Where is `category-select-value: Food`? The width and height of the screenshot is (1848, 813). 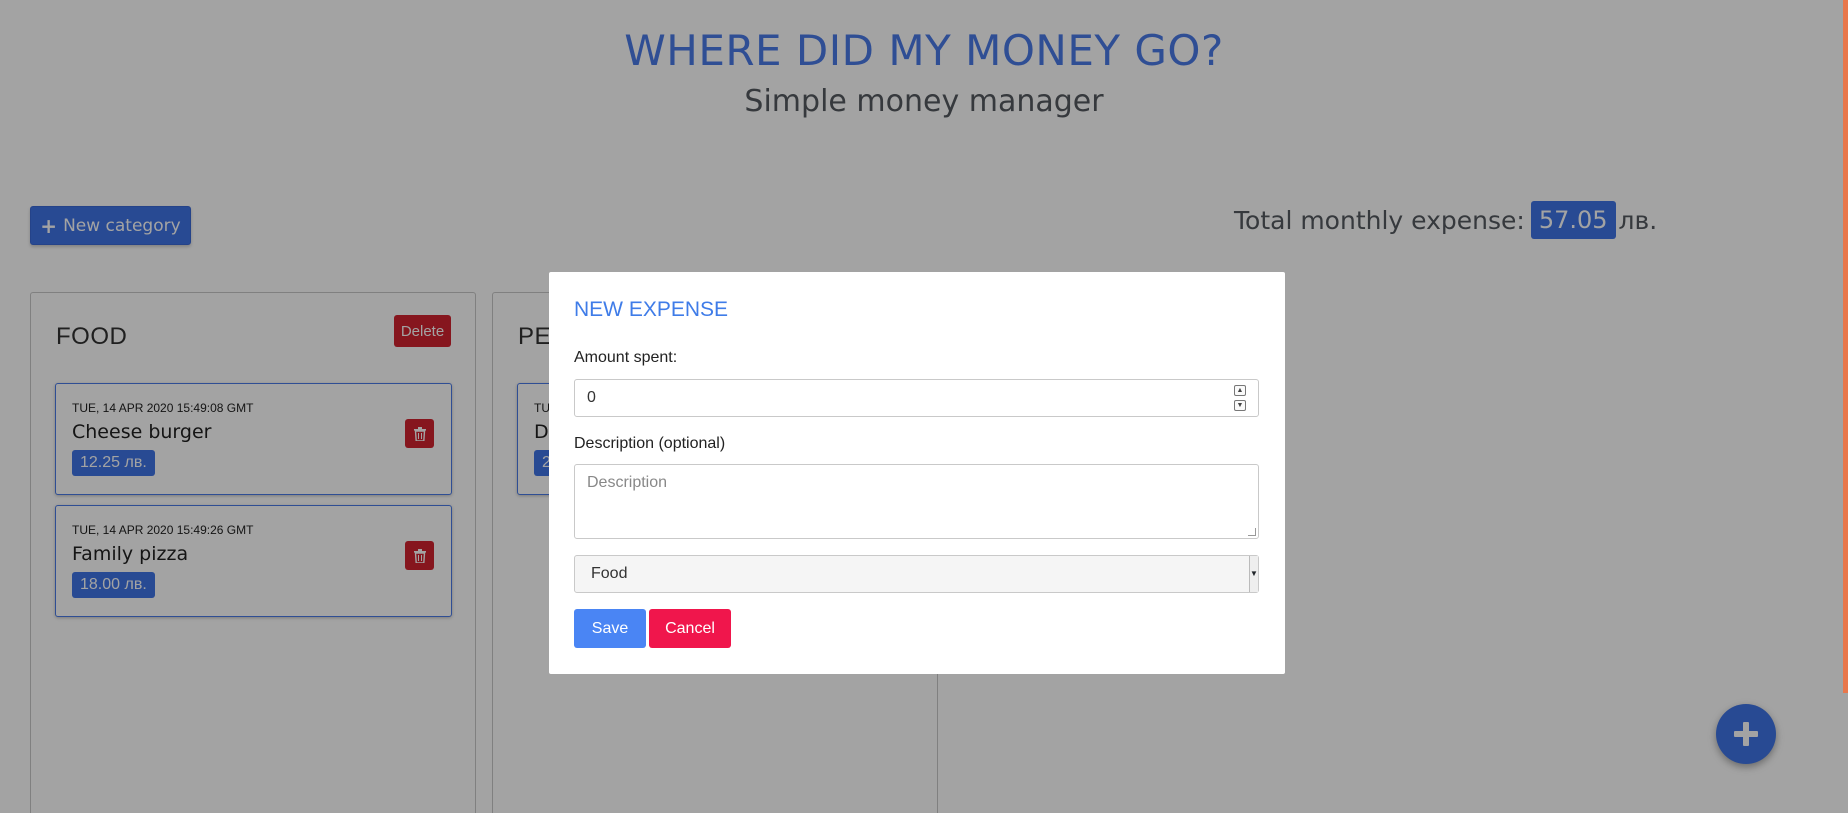
category-select-value: Food is located at coordinates (609, 573).